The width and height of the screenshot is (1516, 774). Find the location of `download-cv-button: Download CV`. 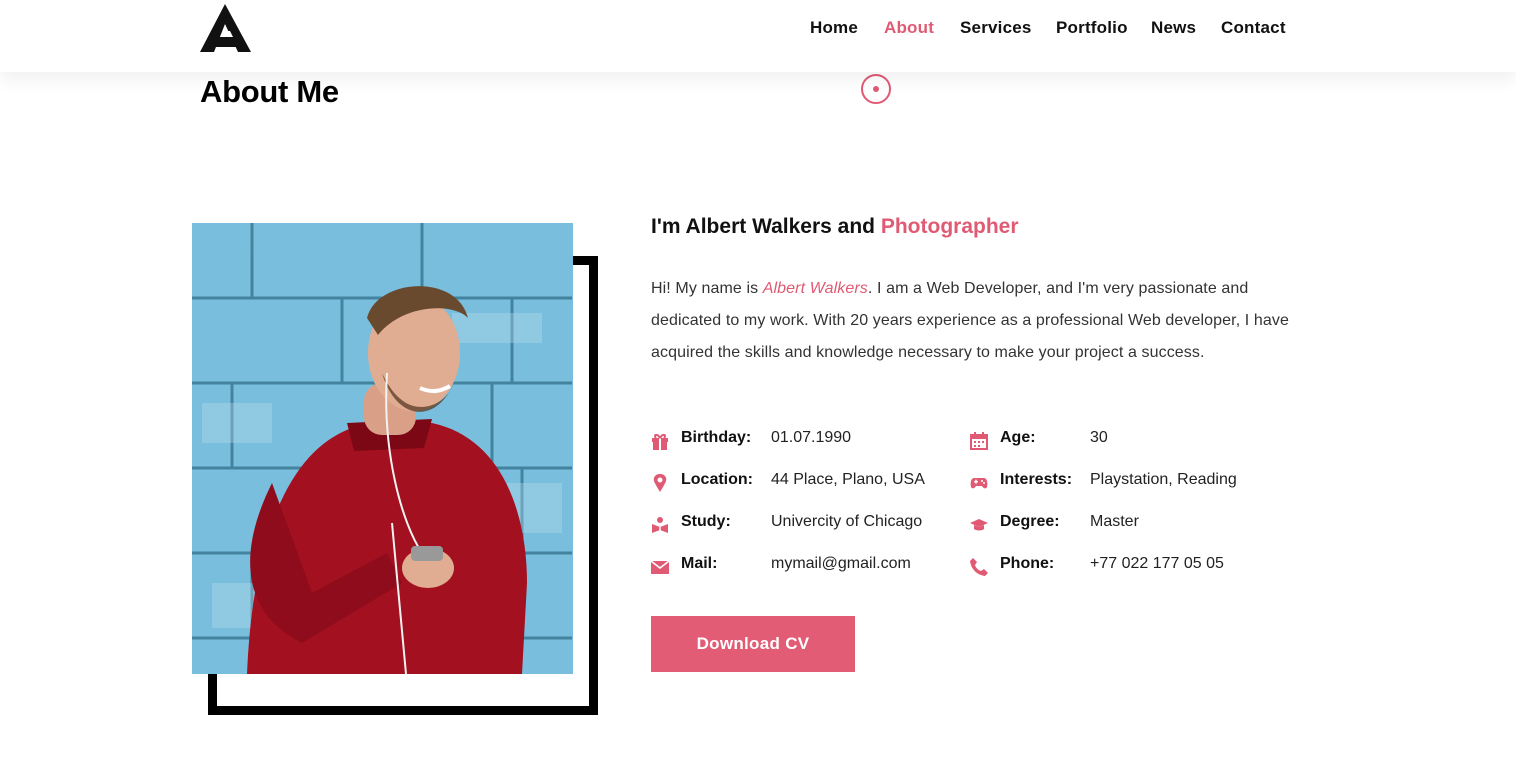

download-cv-button: Download CV is located at coordinates (753, 644).